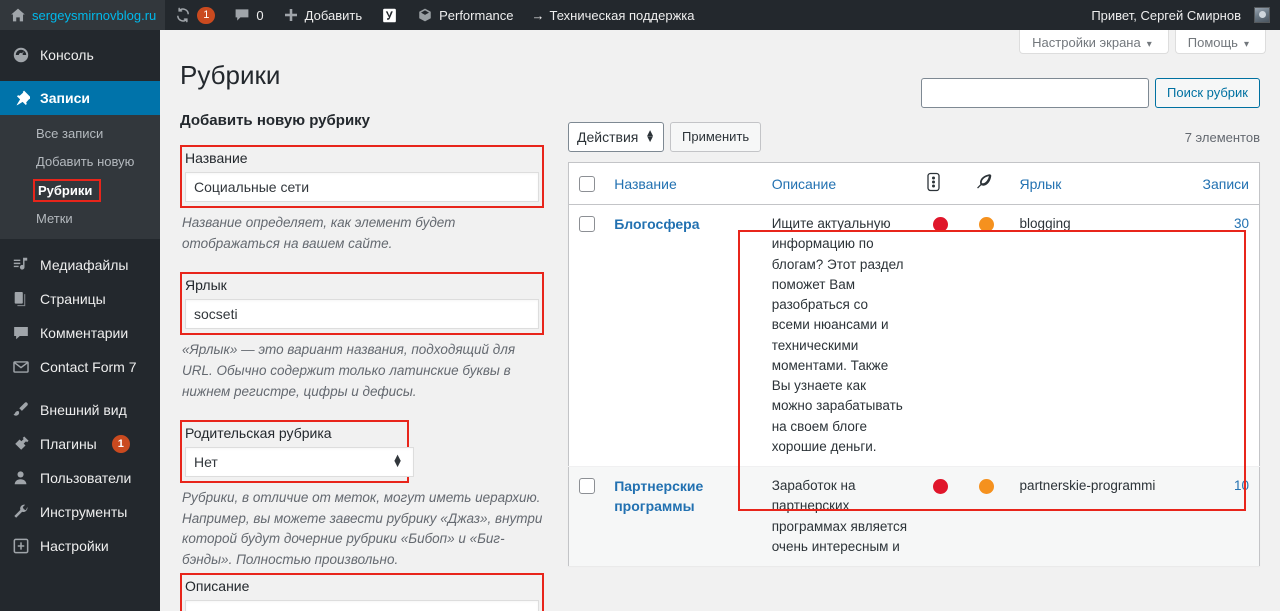 The height and width of the screenshot is (611, 1280). I want to click on updates-icon, so click(183, 15).